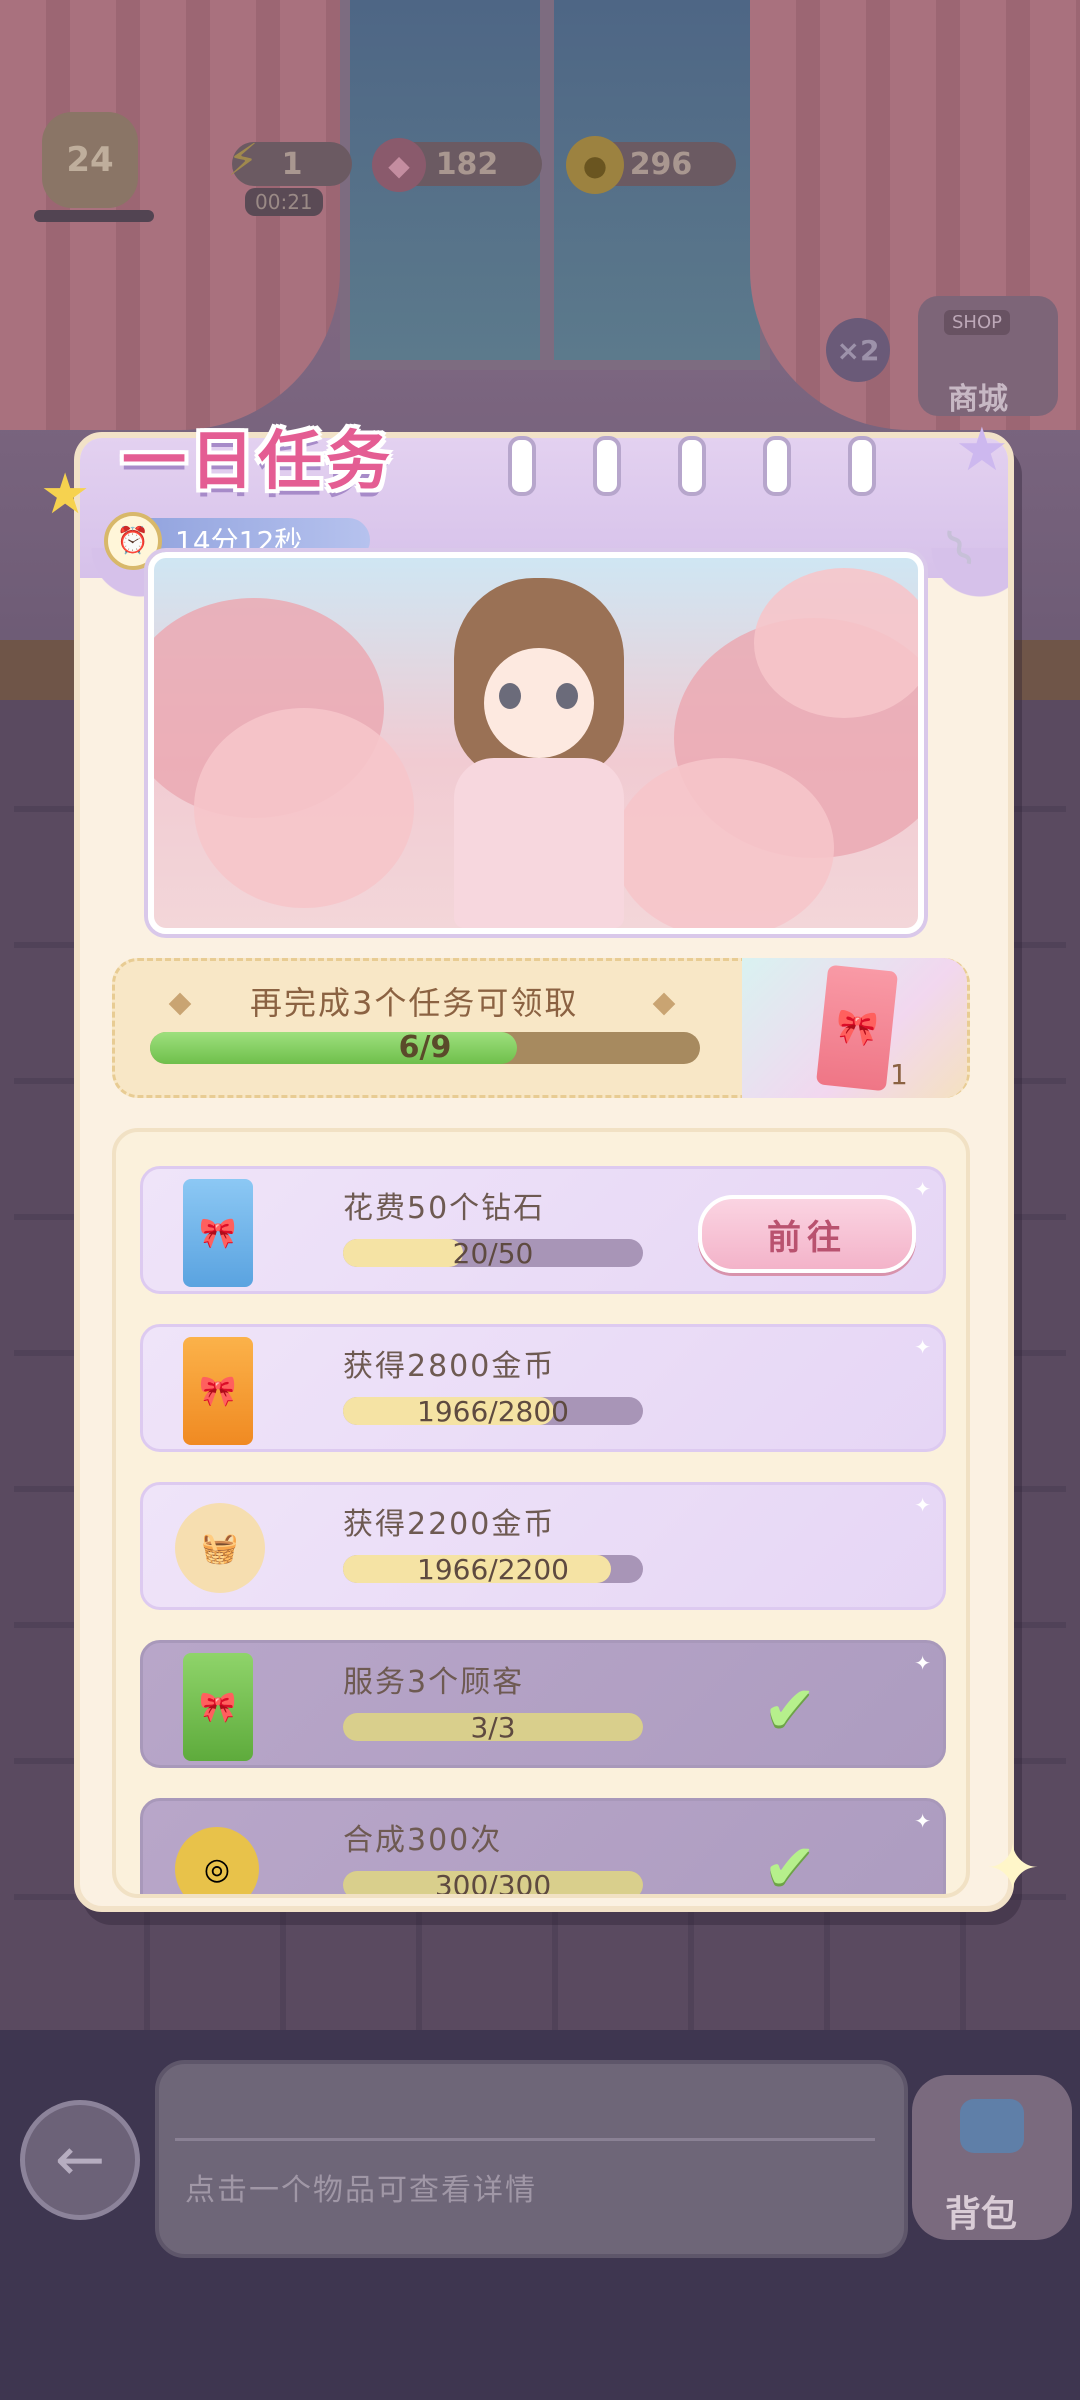  What do you see at coordinates (423, 1840) in the screenshot?
I see `task-name: 合成300次` at bounding box center [423, 1840].